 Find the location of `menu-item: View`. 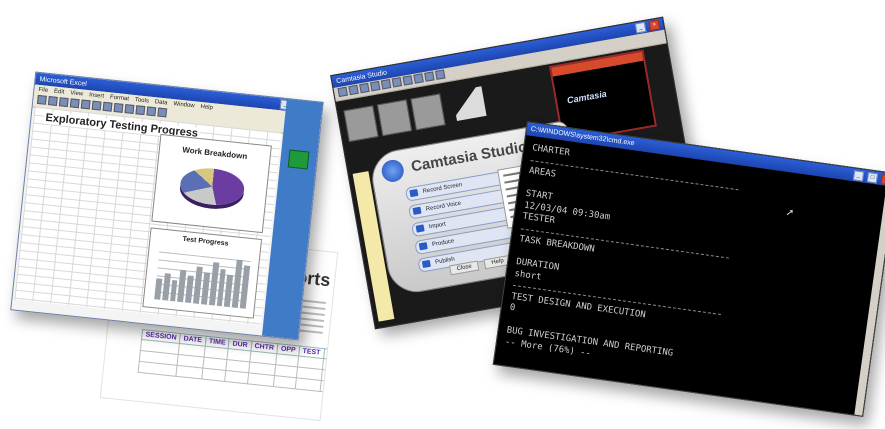

menu-item: View is located at coordinates (76, 93).